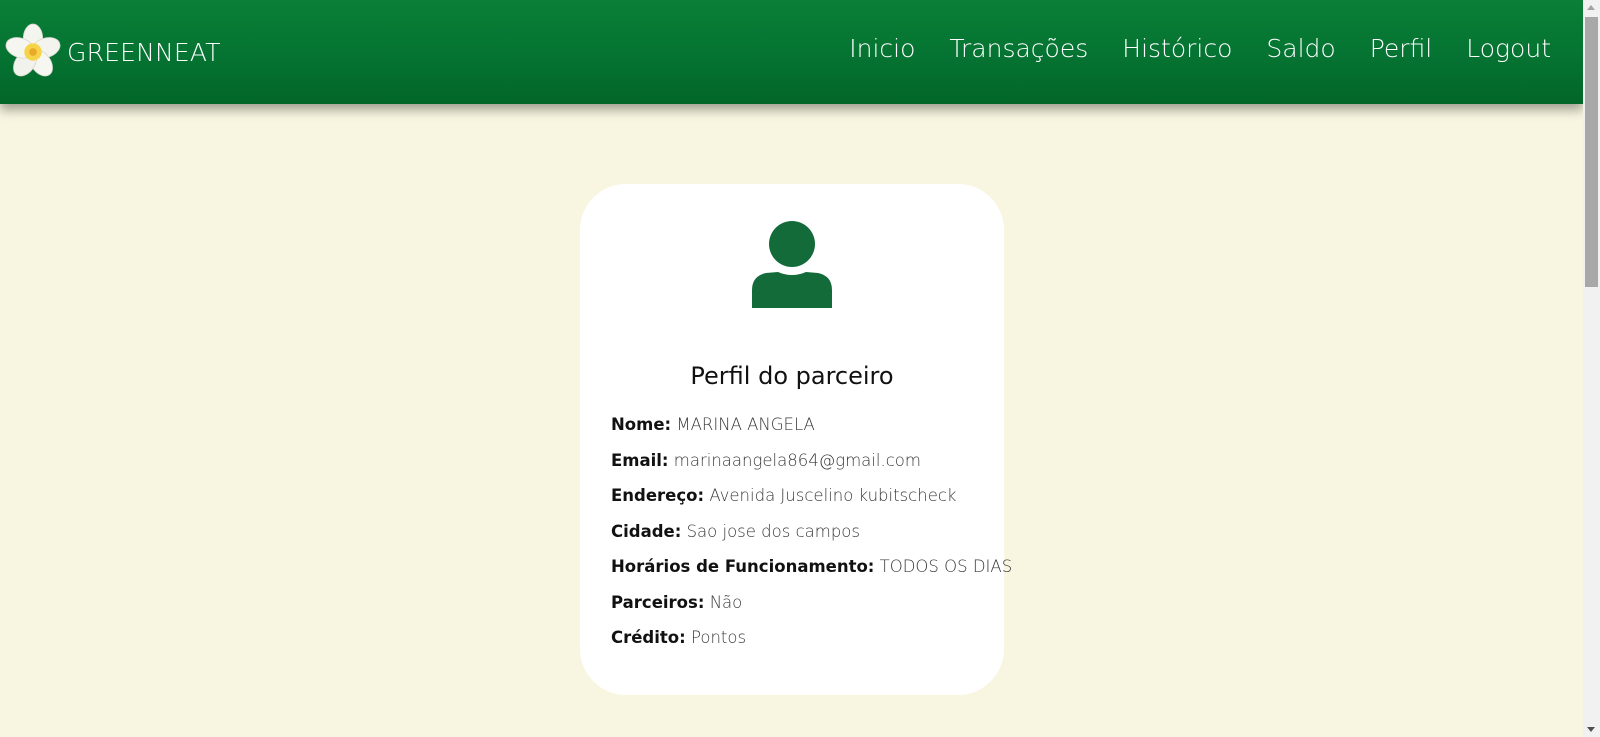 The image size is (1600, 737). I want to click on profile-field-parceiros: Parceiros: Não, so click(811, 611).